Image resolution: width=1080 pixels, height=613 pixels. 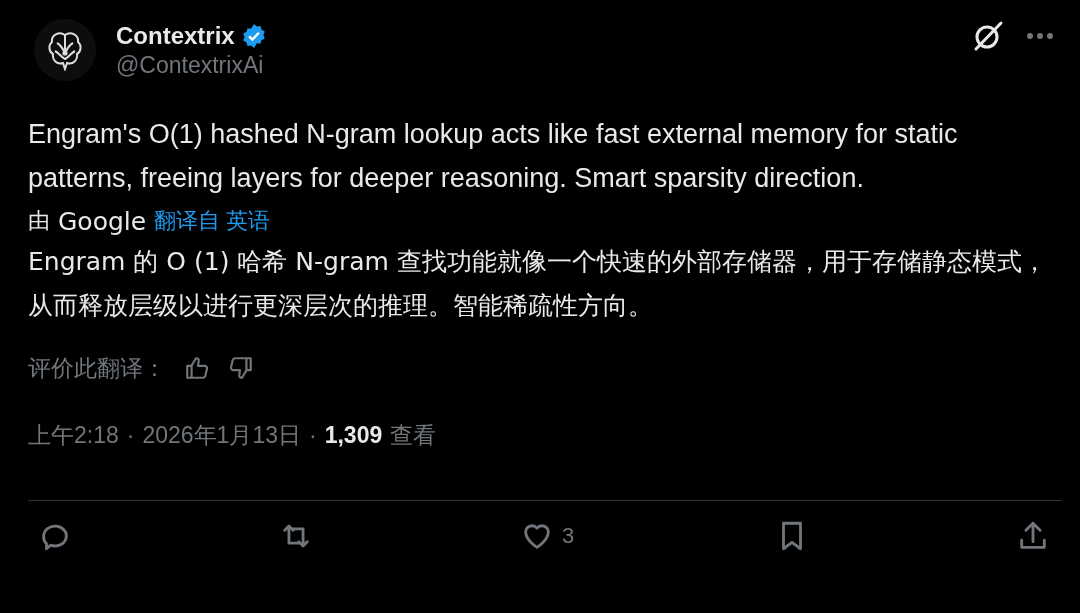 What do you see at coordinates (413, 435) in the screenshot?
I see `views-label: 查看` at bounding box center [413, 435].